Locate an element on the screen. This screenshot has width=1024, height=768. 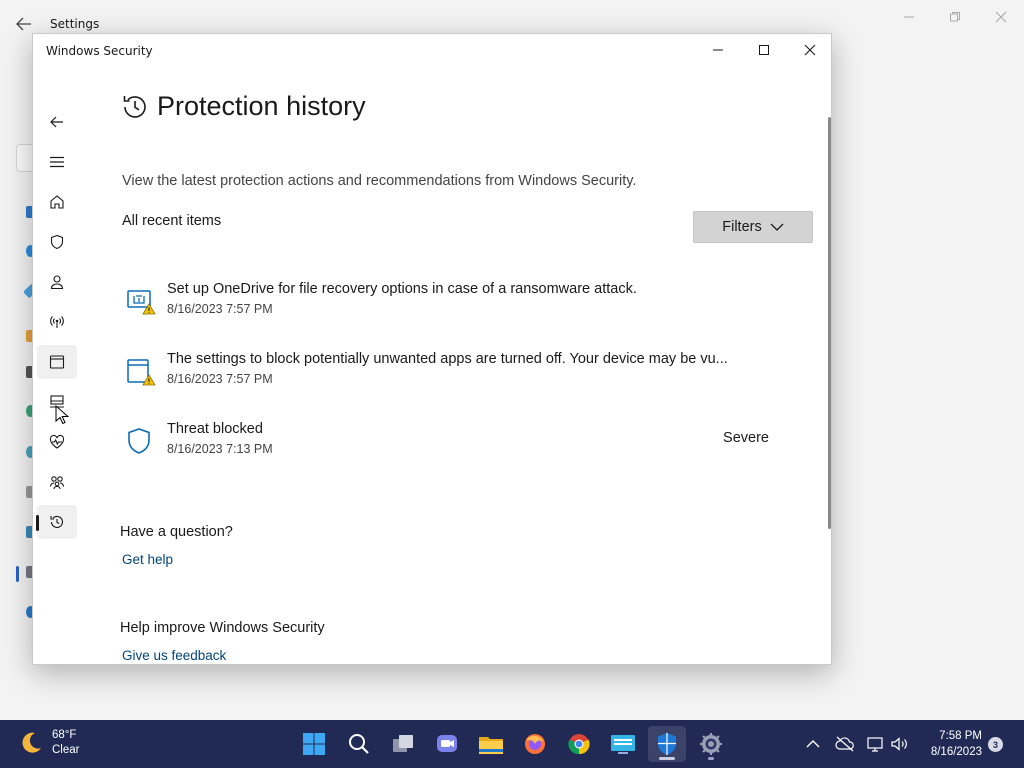
search-icon is located at coordinates (359, 744).